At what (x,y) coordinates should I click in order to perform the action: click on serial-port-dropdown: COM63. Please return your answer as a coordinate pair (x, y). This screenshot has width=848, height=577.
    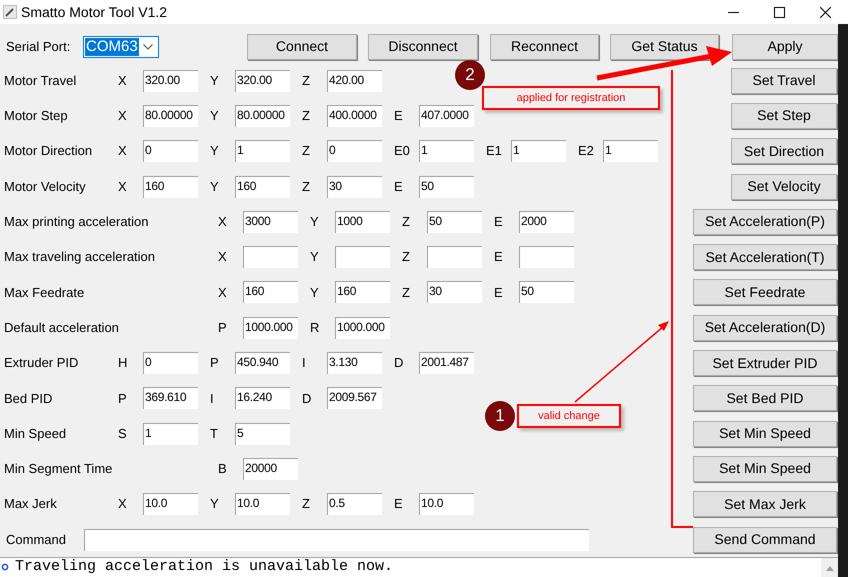
    Looking at the image, I should click on (121, 47).